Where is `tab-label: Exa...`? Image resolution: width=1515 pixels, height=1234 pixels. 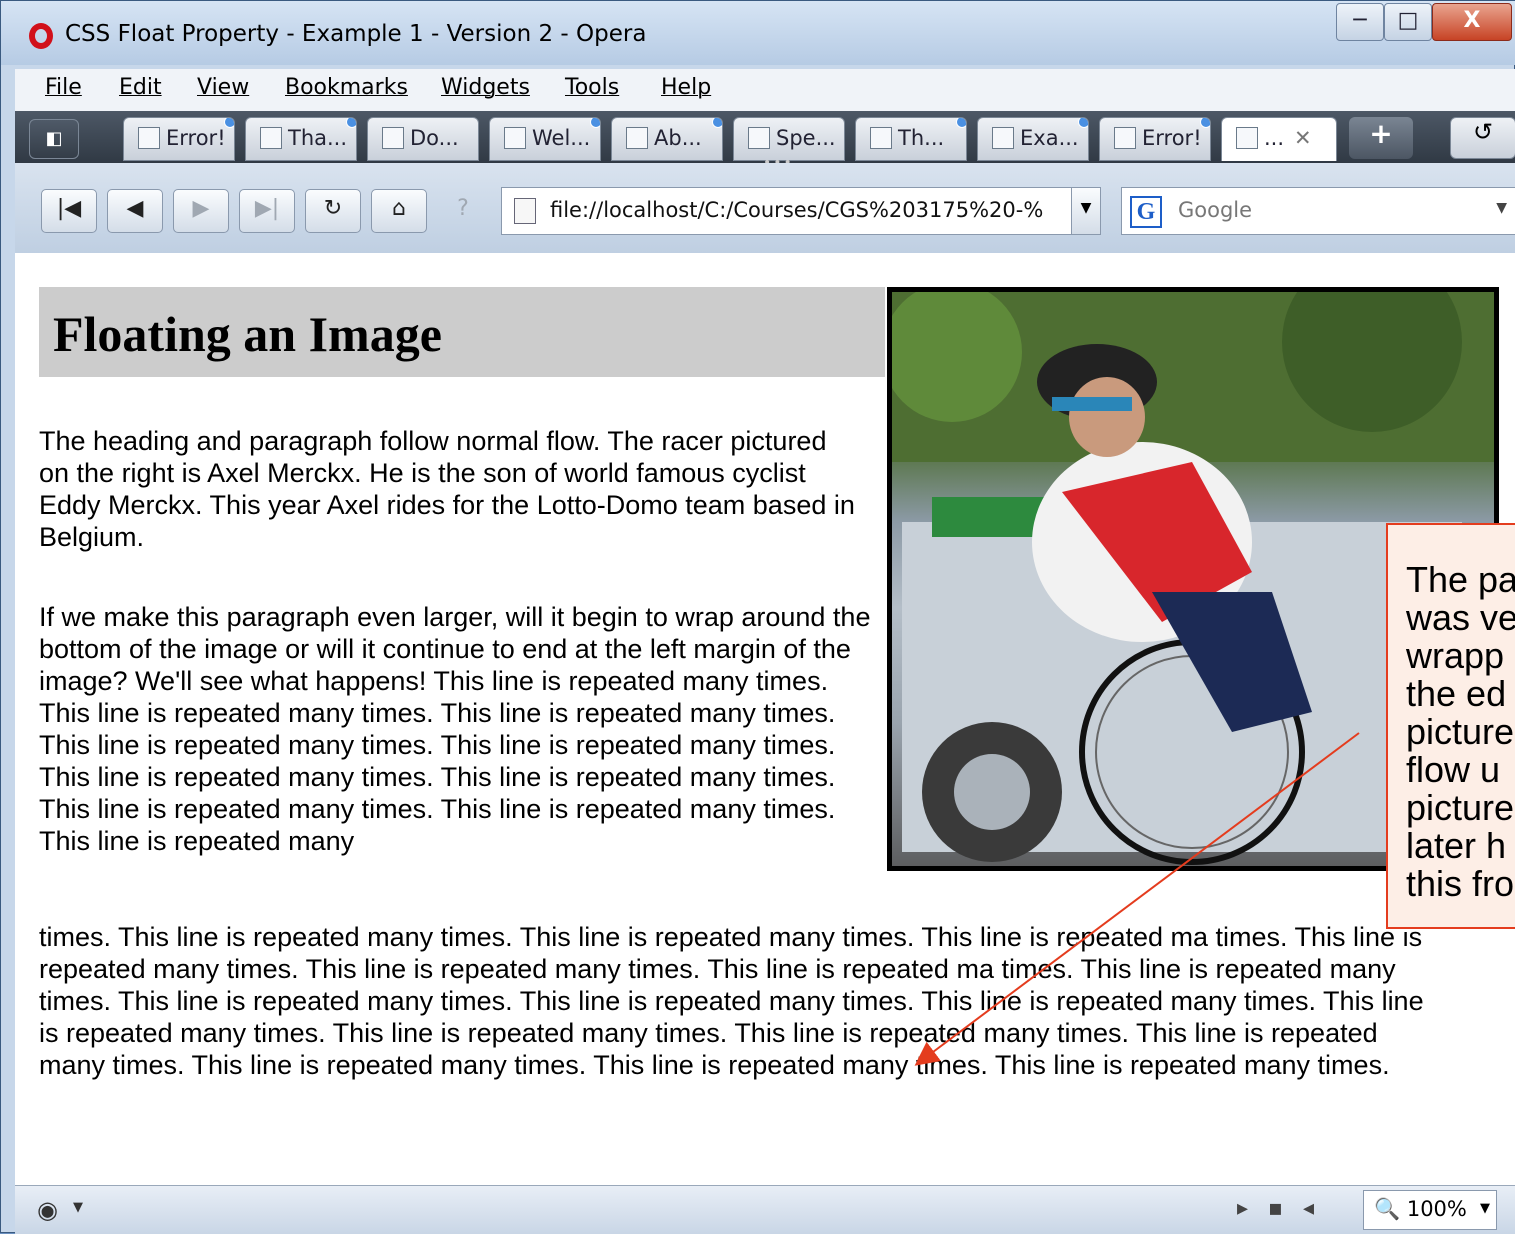 tab-label: Exa... is located at coordinates (1049, 138).